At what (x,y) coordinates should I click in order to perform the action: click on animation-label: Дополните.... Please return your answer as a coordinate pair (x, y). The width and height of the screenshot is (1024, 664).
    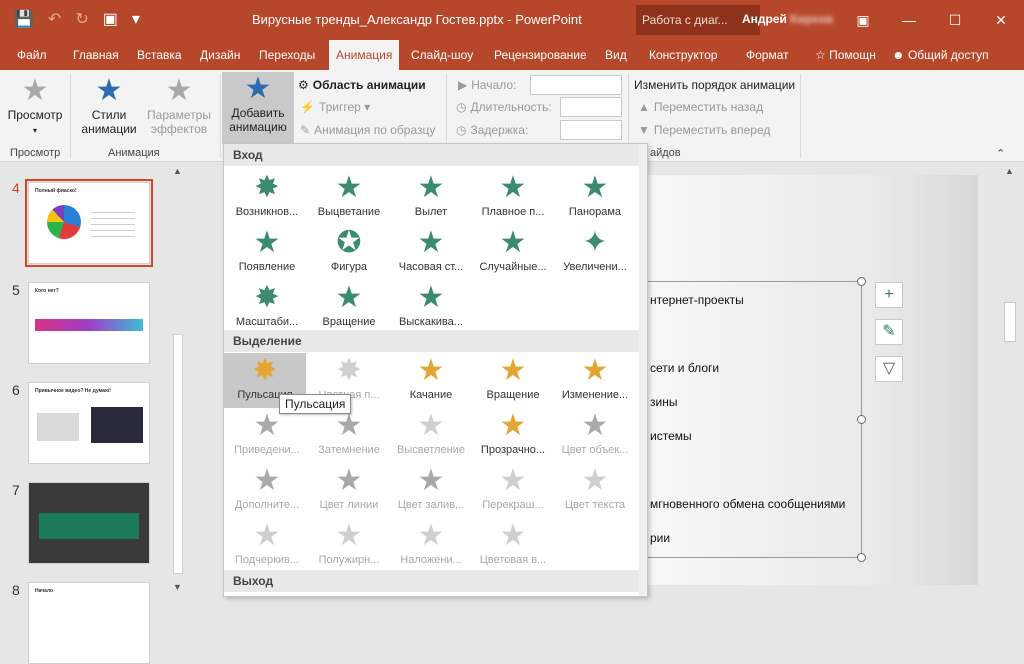
    Looking at the image, I should click on (267, 505).